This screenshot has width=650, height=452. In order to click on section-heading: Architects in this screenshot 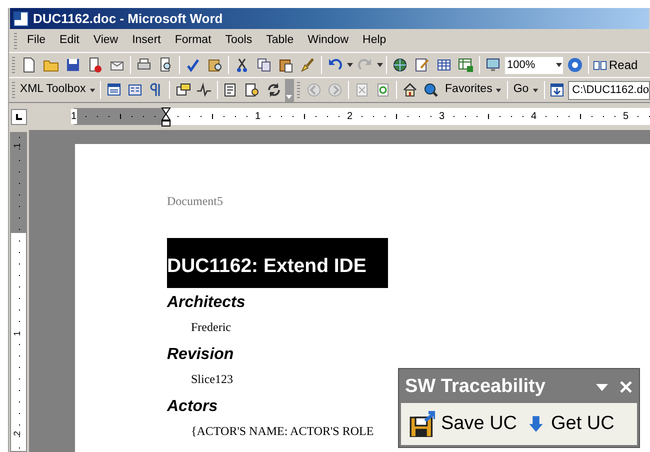, I will do `click(206, 303)`.